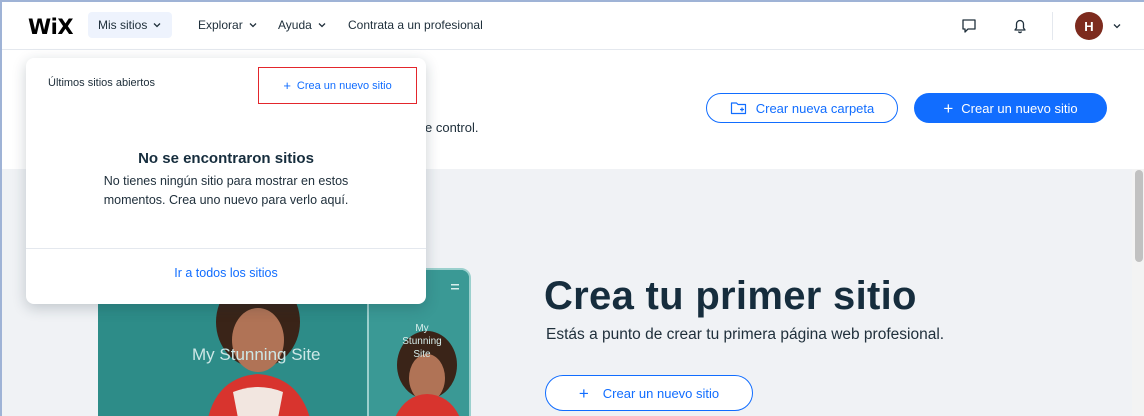  What do you see at coordinates (101, 83) in the screenshot?
I see `recent-sites-label: Últimos sitios abiertos` at bounding box center [101, 83].